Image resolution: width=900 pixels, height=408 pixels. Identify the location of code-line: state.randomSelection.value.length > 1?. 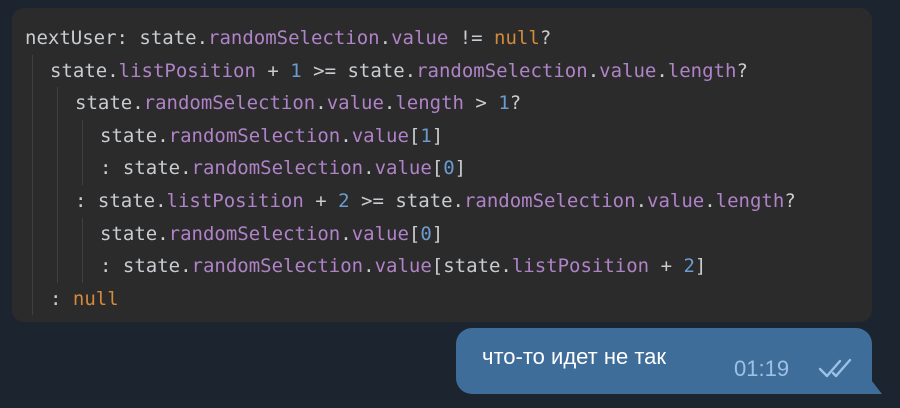
(448, 103).